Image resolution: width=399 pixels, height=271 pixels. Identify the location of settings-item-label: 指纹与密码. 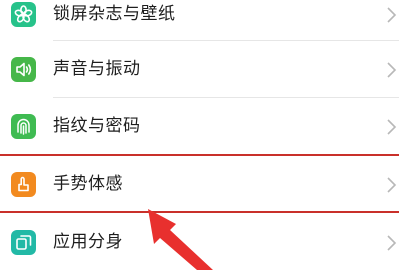
(97, 126).